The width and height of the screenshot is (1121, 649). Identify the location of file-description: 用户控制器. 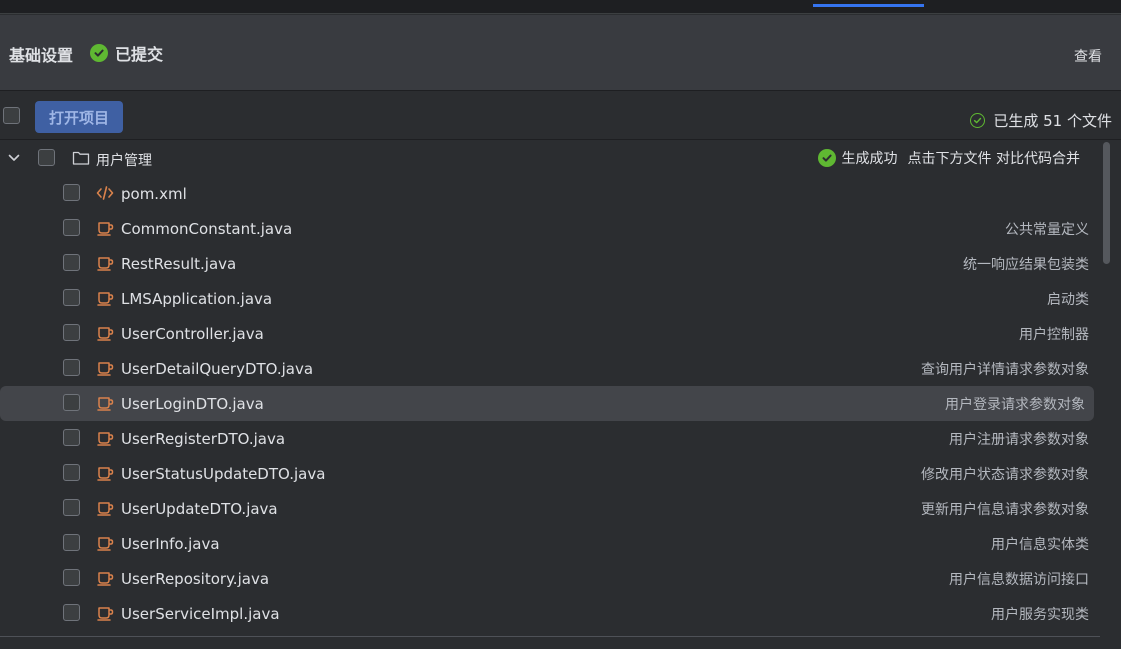
(1054, 335).